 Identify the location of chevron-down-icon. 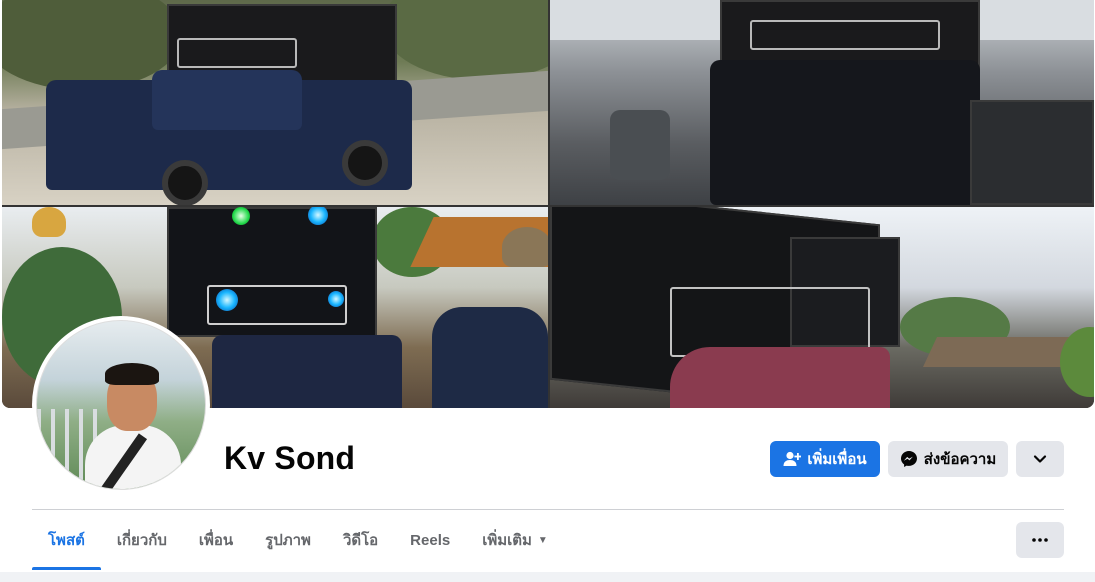
(1040, 459).